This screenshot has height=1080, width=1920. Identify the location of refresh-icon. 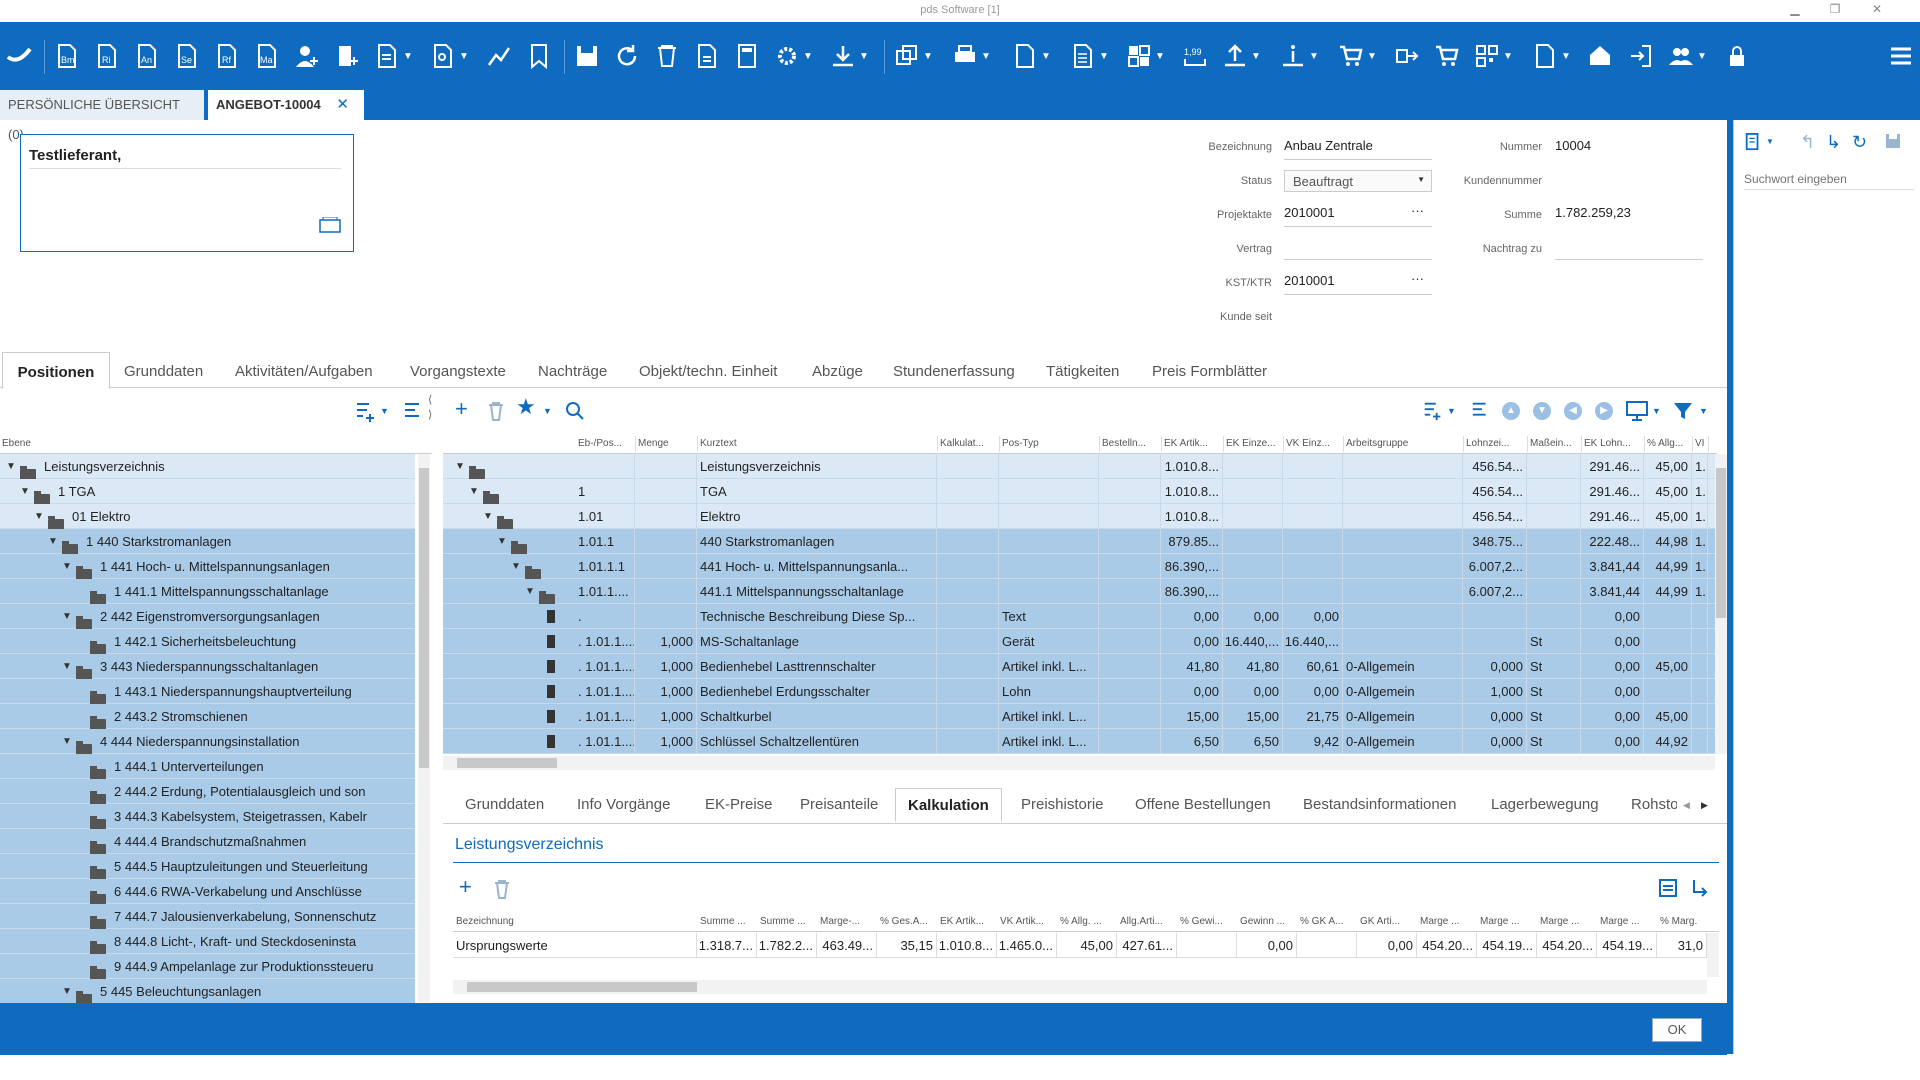
(627, 56).